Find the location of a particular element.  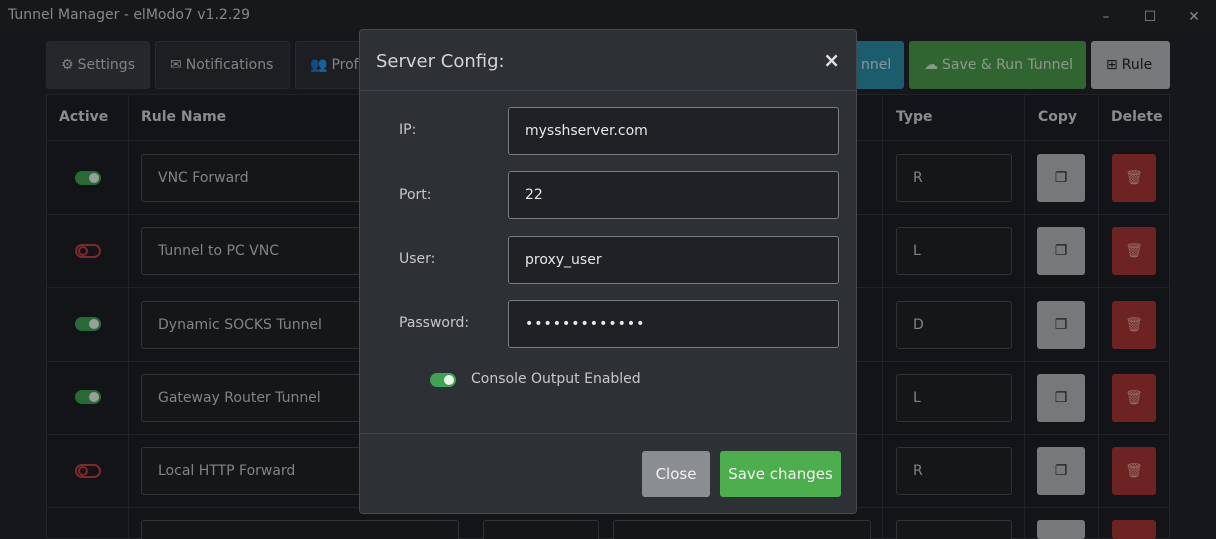

port-input: 22 is located at coordinates (673, 195).